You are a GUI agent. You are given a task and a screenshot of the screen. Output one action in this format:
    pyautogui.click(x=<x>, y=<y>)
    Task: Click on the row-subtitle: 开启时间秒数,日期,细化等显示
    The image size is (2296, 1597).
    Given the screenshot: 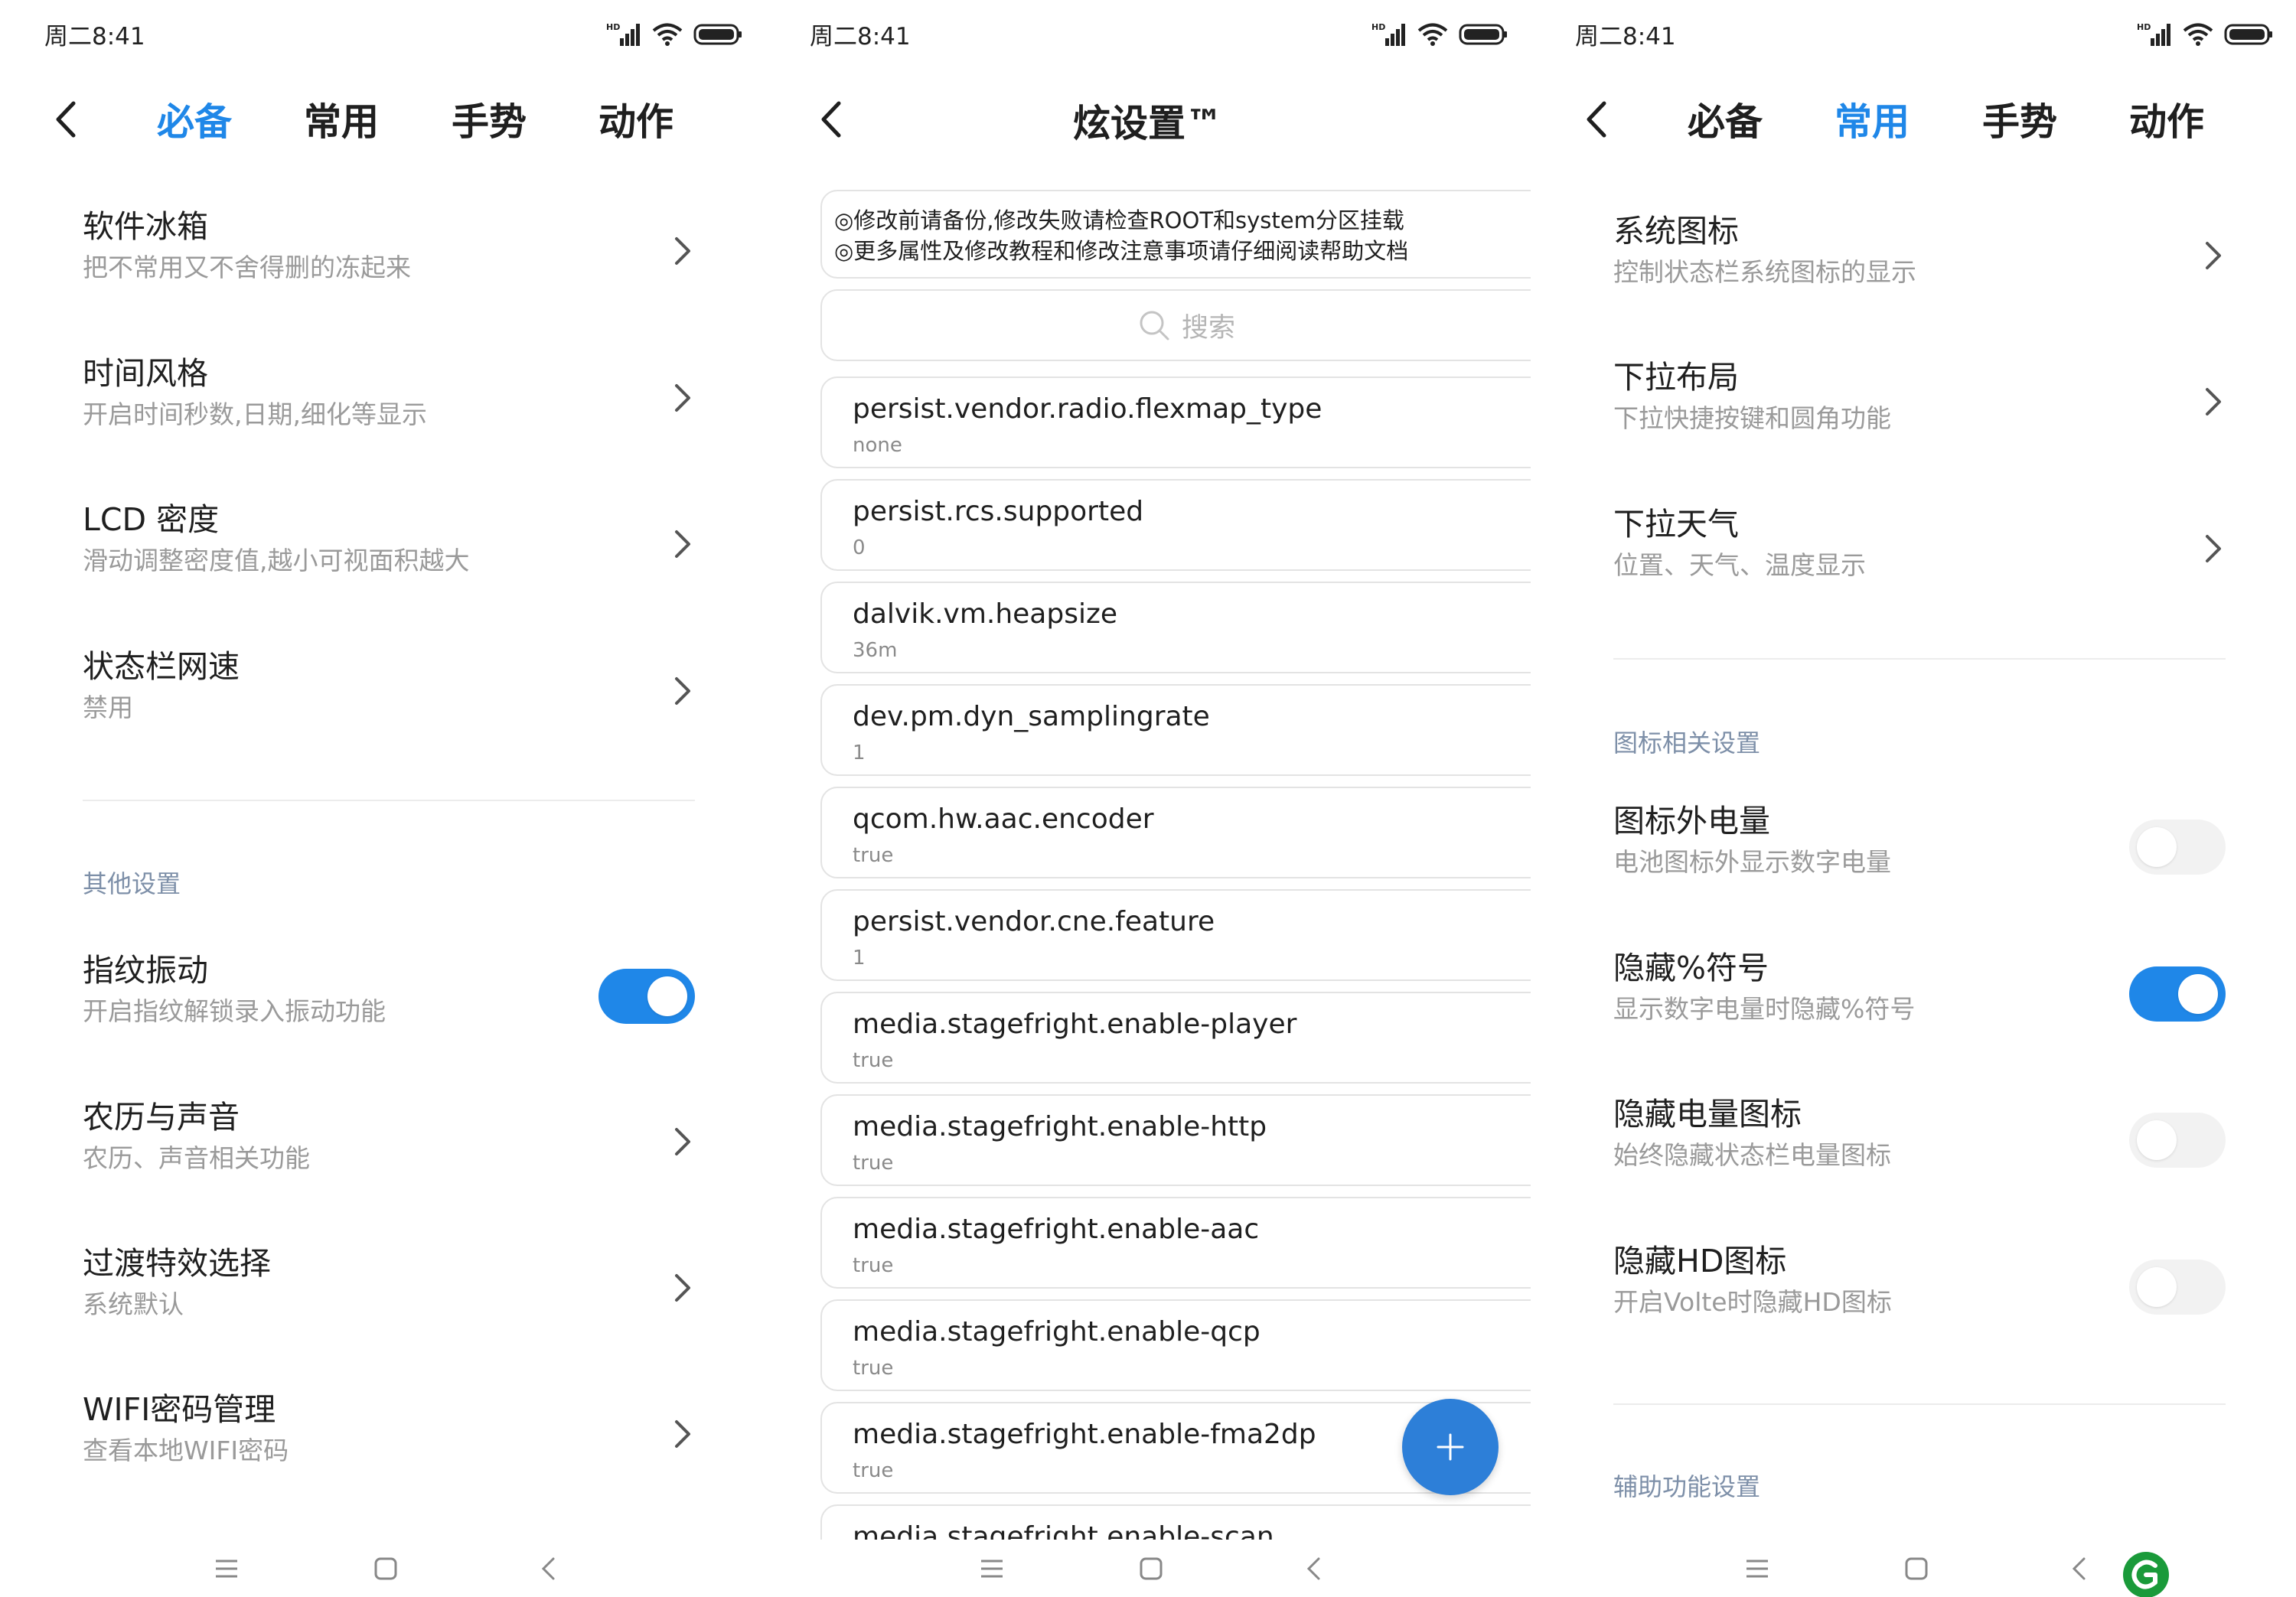 What is the action you would take?
    pyautogui.click(x=255, y=414)
    